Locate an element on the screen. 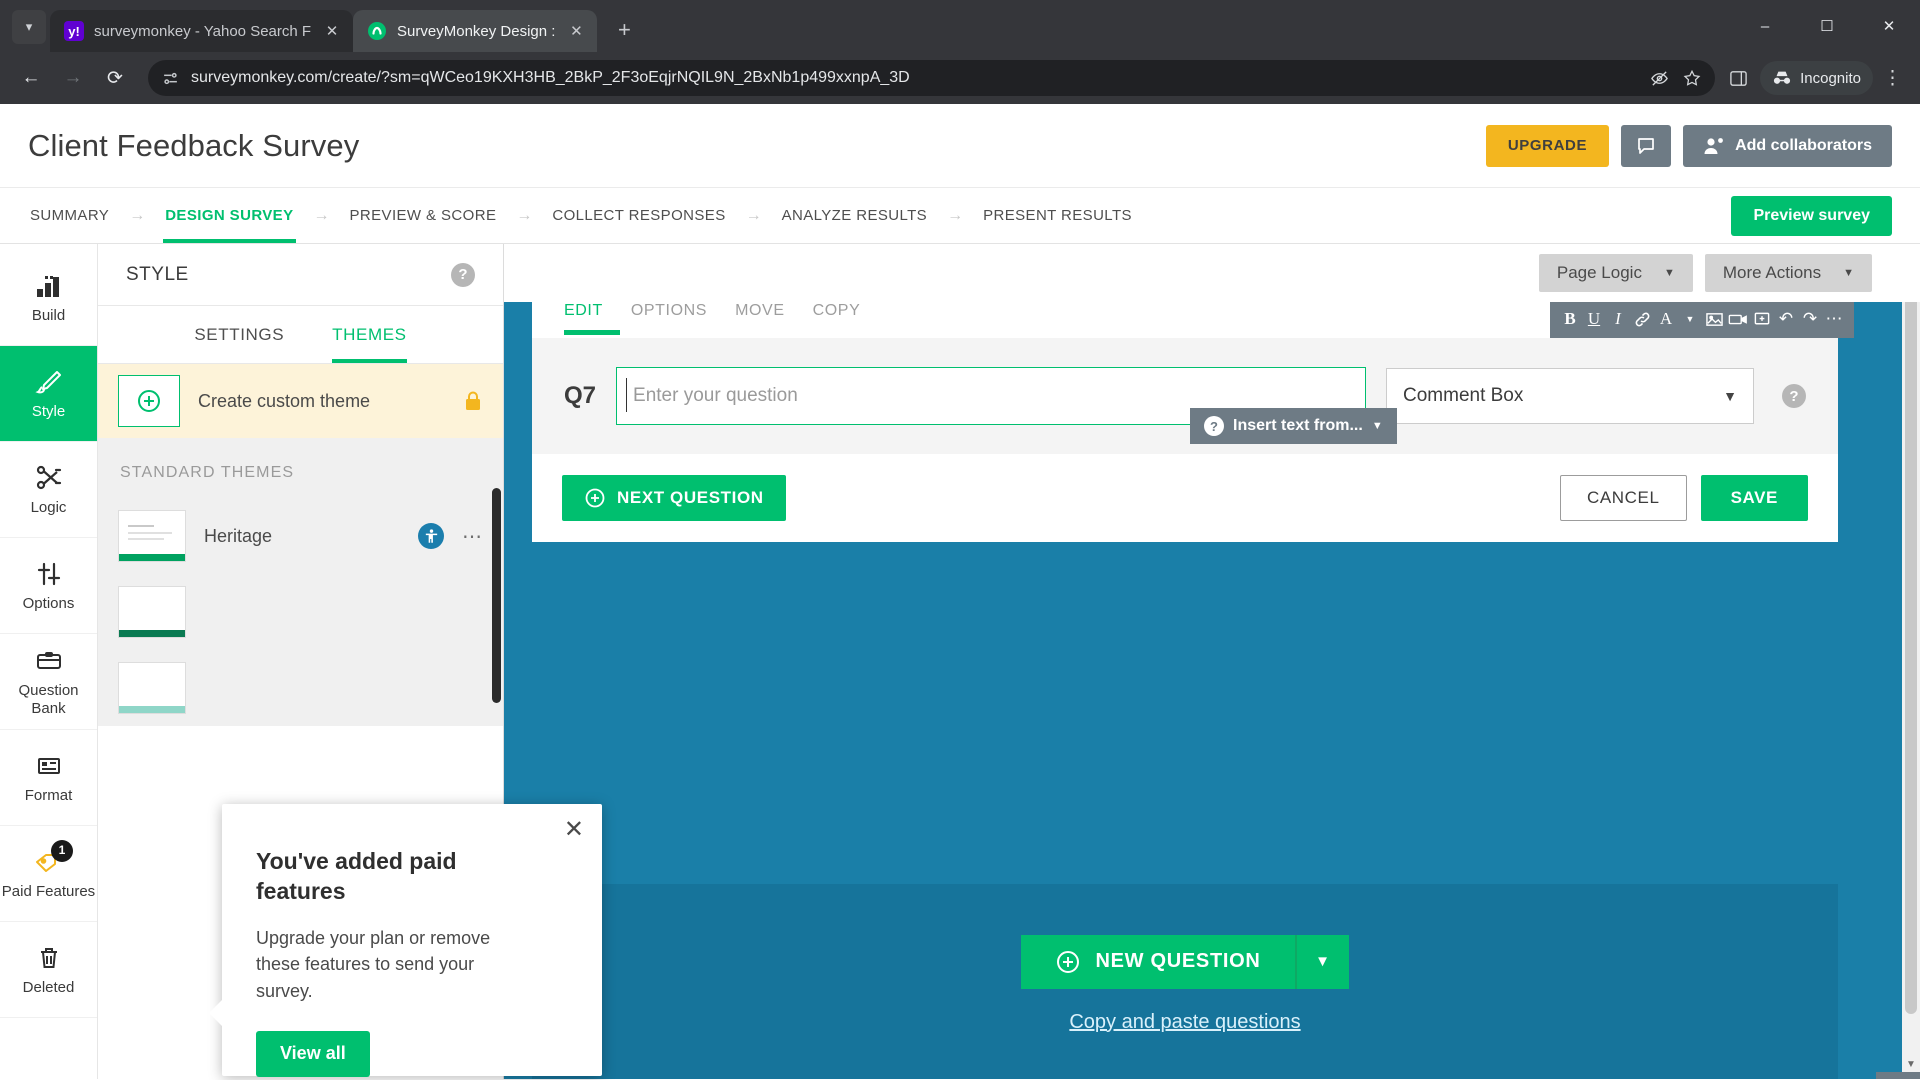  scrollbar-thumb is located at coordinates (1911, 644).